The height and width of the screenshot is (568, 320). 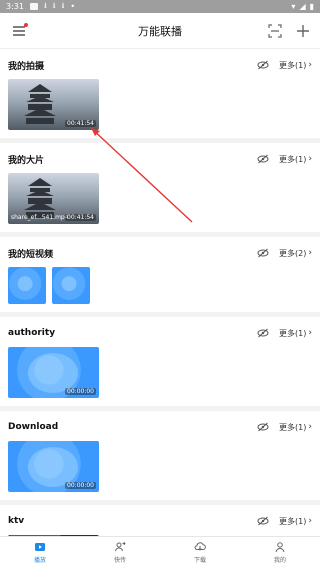 I want to click on status-time: 3:31, so click(x=15, y=6).